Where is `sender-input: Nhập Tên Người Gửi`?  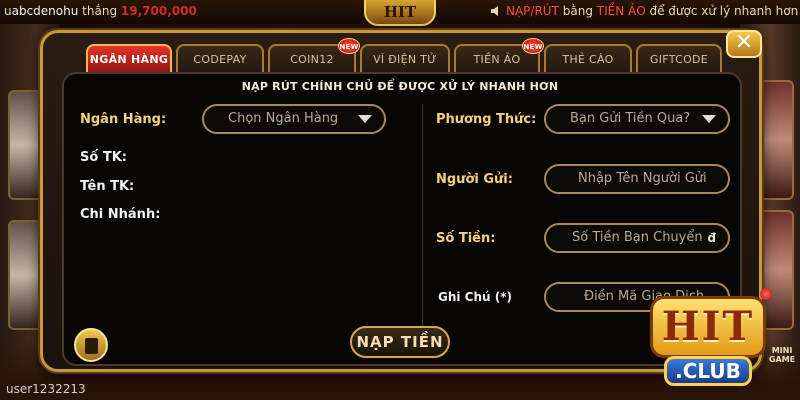
sender-input: Nhập Tên Người Gửi is located at coordinates (637, 179).